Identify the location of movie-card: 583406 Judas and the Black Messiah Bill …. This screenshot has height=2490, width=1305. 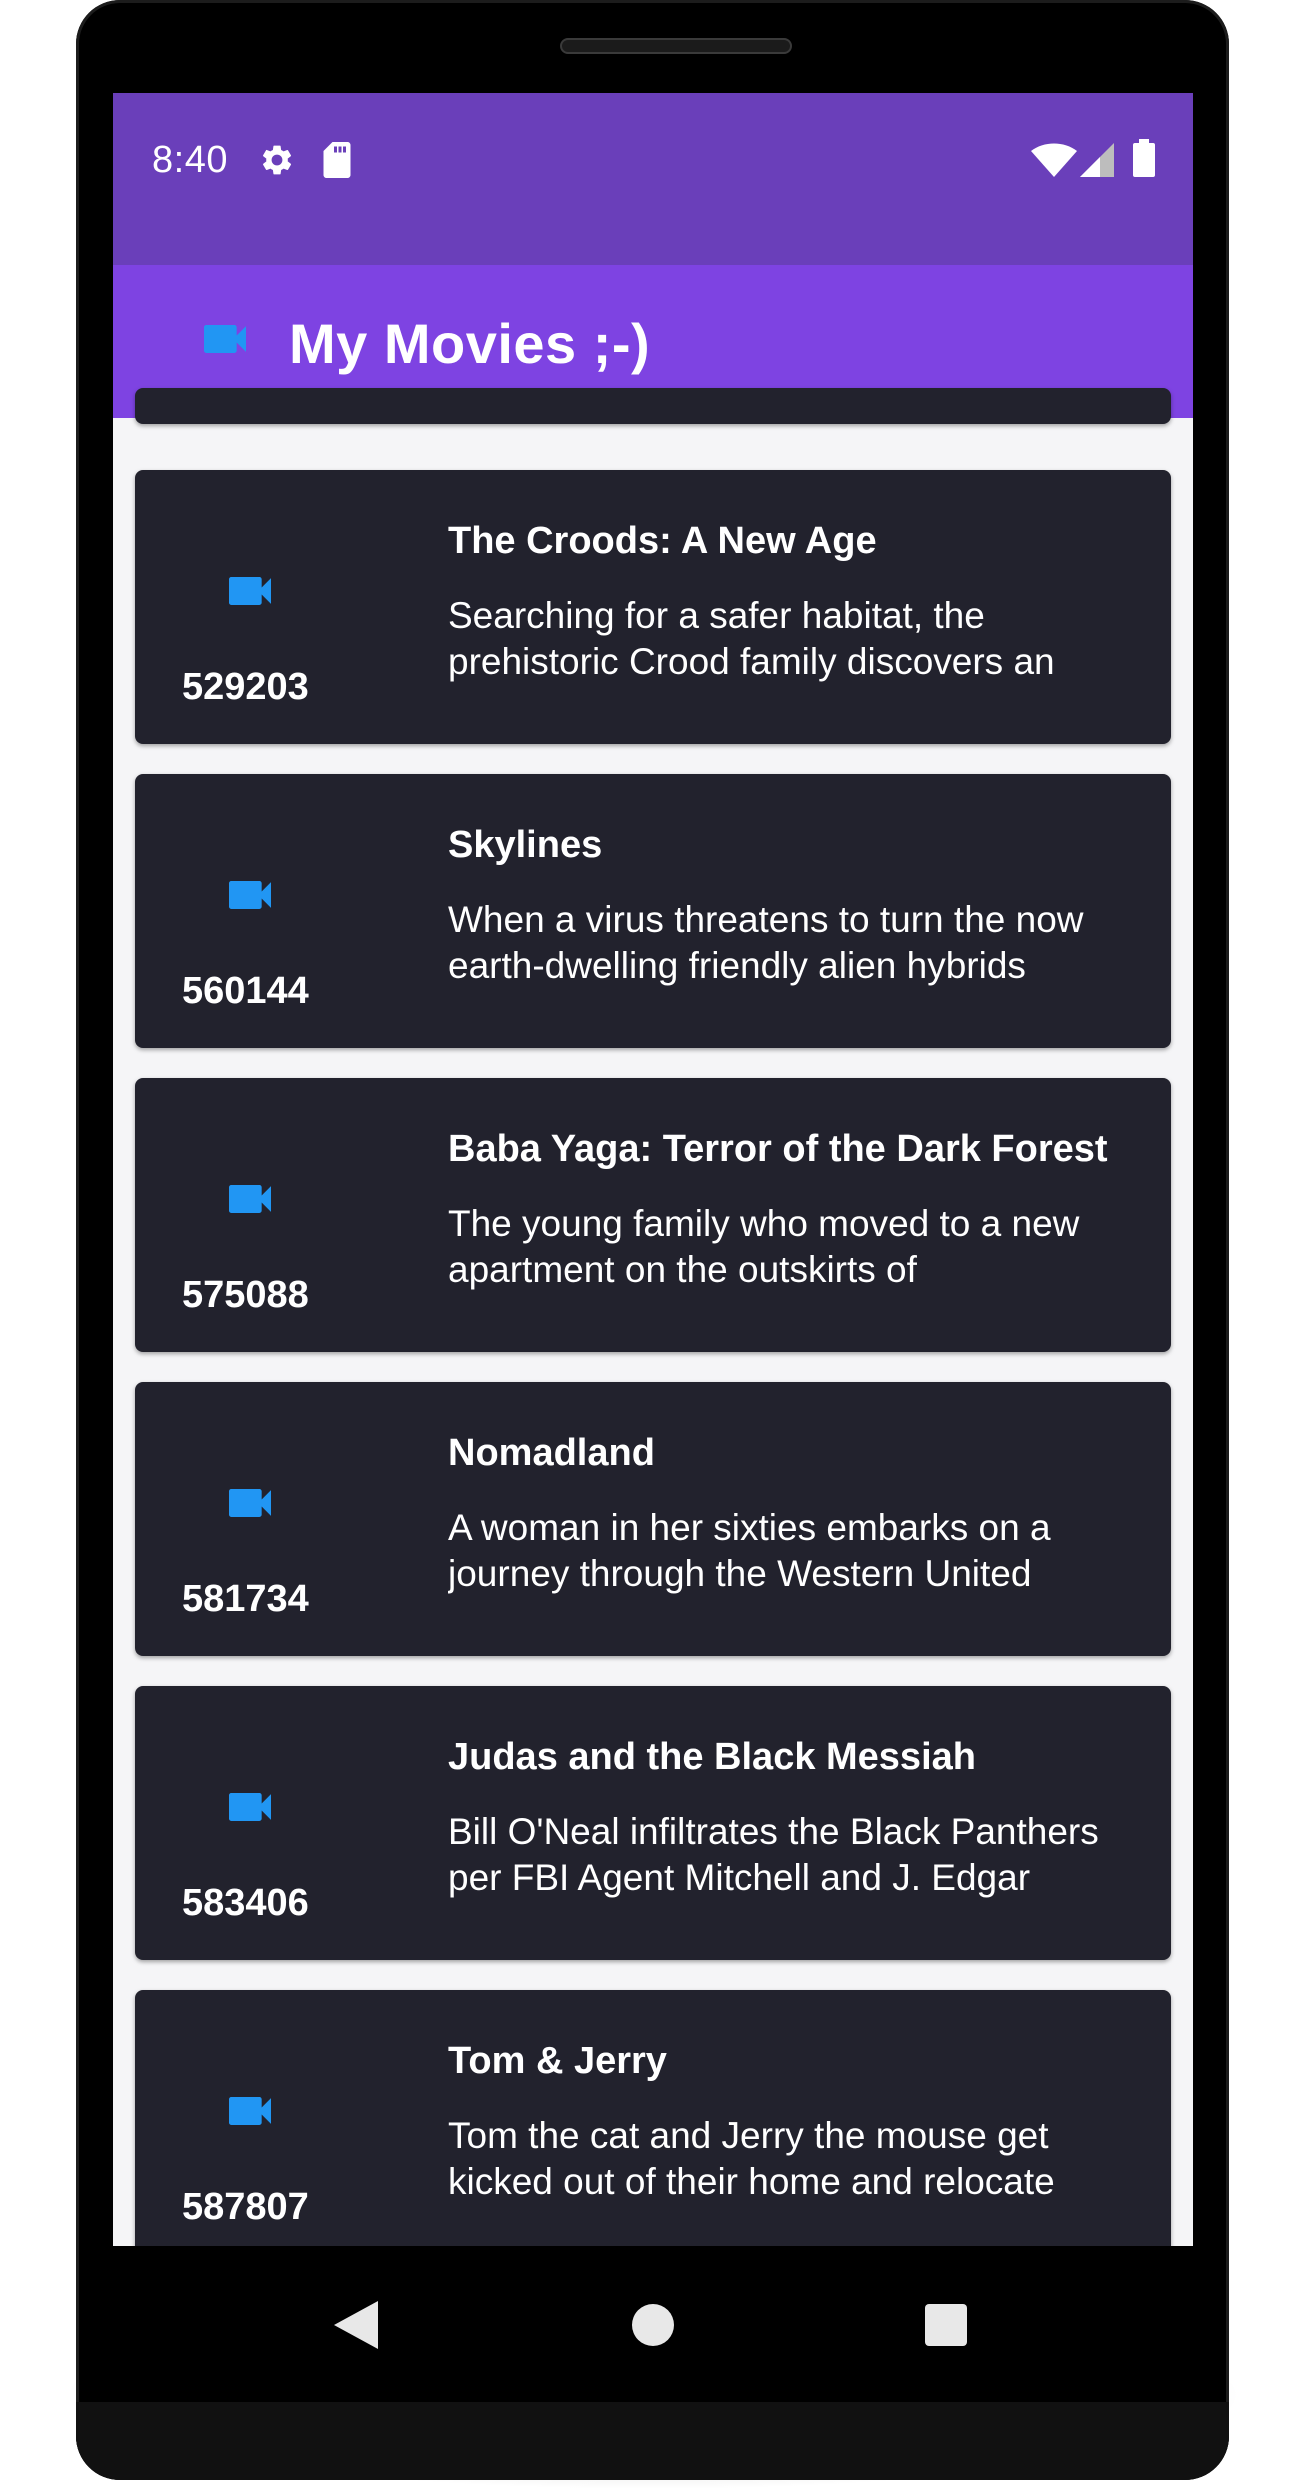
(653, 1823).